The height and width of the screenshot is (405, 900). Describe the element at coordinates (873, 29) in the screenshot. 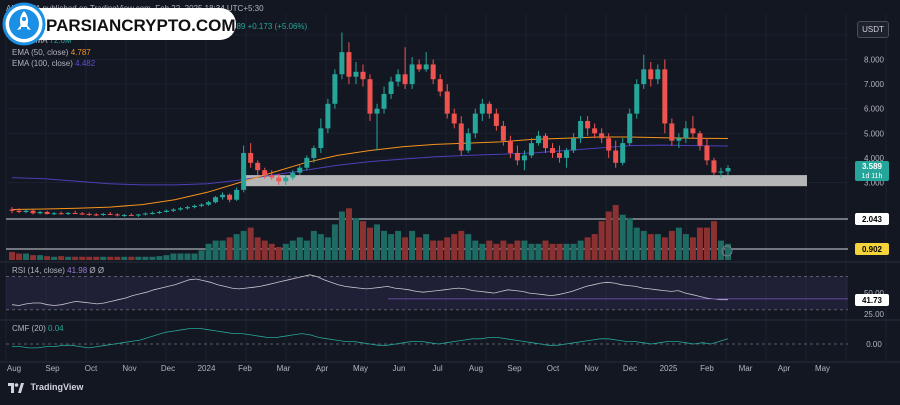

I see `currency-button: USDT` at that location.